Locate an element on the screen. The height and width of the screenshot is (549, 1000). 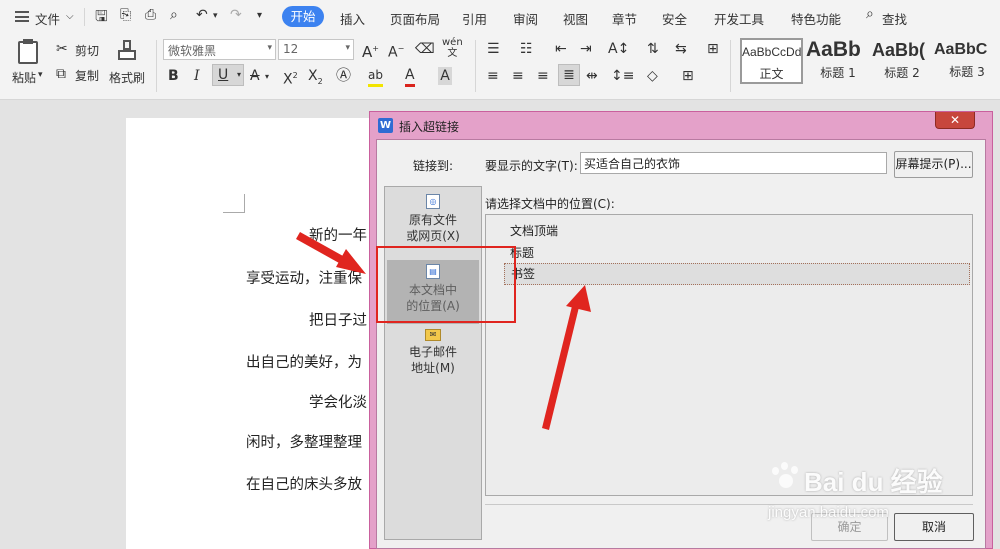
watermark: Bai du 经验 jingyan.baidu.com is located at coordinates (859, 495).